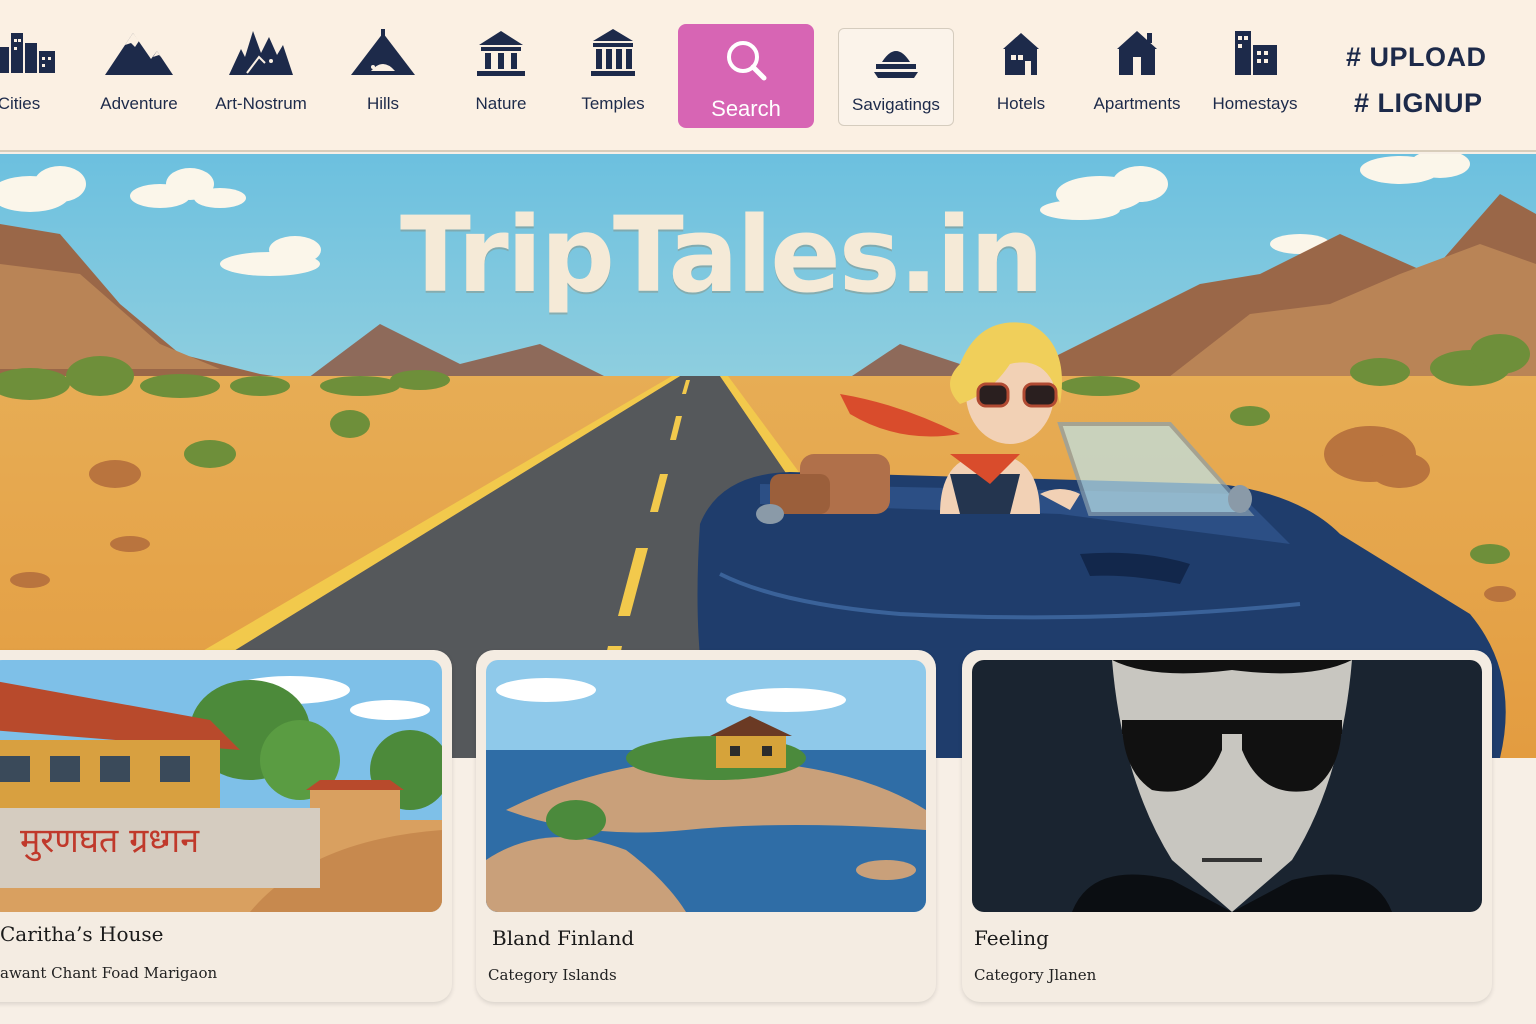  Describe the element at coordinates (221, 786) in the screenshot. I see `card-image: मुरणघत ग्रध्गन` at that location.